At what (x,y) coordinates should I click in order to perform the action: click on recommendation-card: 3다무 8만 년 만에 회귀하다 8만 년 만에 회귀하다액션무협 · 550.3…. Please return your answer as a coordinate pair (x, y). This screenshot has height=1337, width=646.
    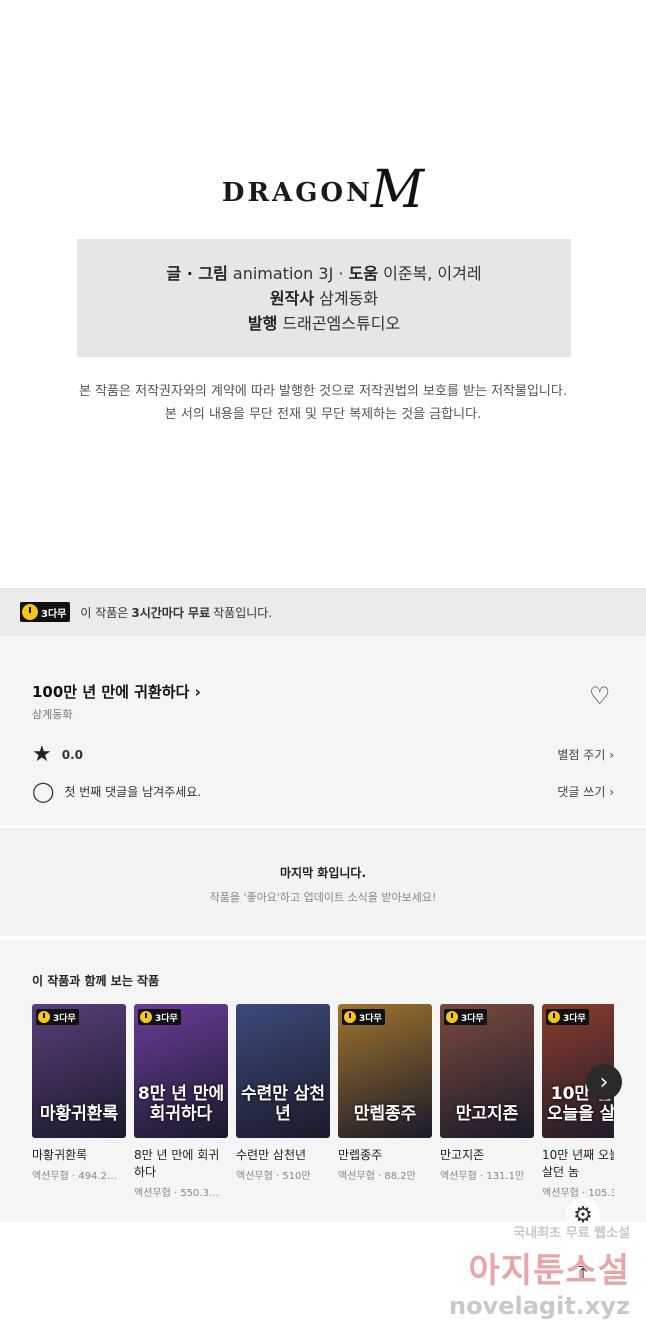
    Looking at the image, I should click on (181, 1101).